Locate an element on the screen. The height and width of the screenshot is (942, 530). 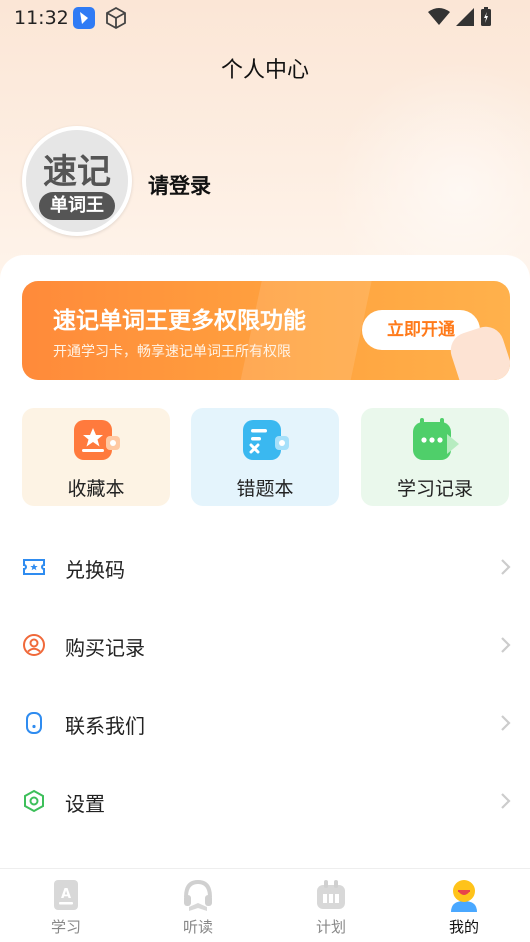
mine-tab-icon is located at coordinates (464, 896).